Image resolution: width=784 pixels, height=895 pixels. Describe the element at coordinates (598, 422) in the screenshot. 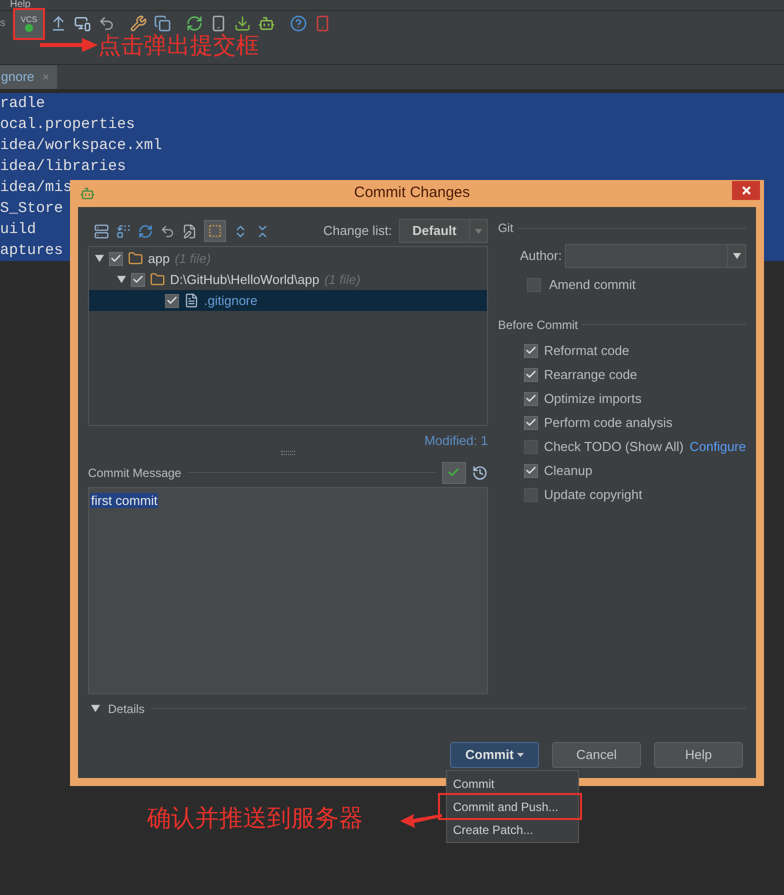

I see `option-checkbox: Perform code analysis` at that location.